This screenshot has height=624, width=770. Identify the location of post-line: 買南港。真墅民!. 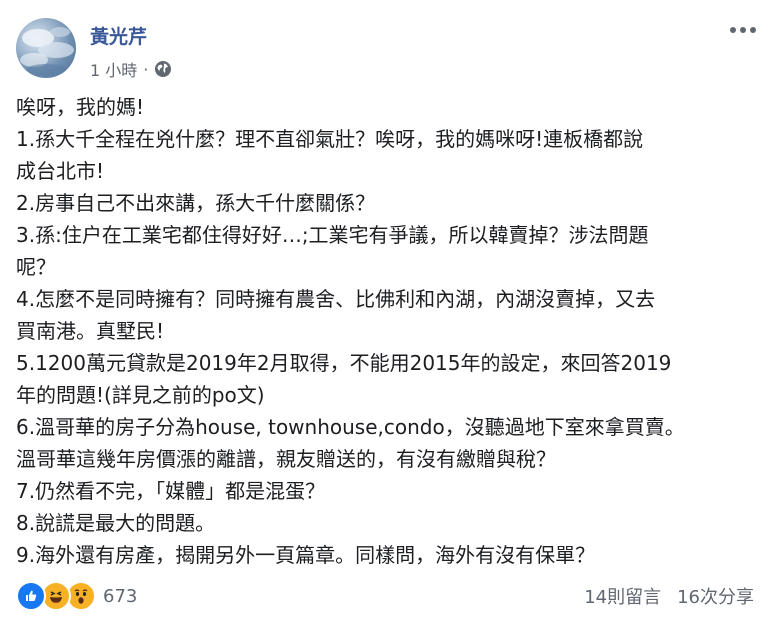
(90, 331).